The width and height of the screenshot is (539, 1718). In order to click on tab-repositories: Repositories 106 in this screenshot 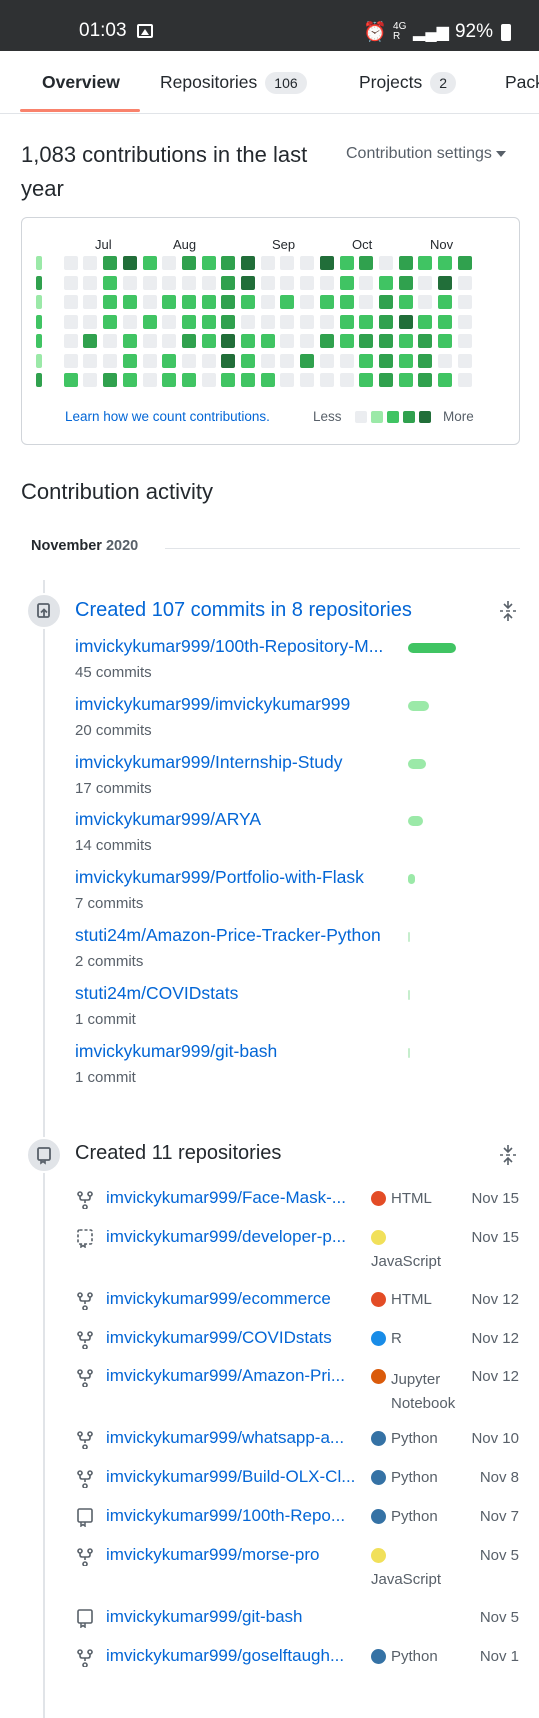, I will do `click(233, 82)`.